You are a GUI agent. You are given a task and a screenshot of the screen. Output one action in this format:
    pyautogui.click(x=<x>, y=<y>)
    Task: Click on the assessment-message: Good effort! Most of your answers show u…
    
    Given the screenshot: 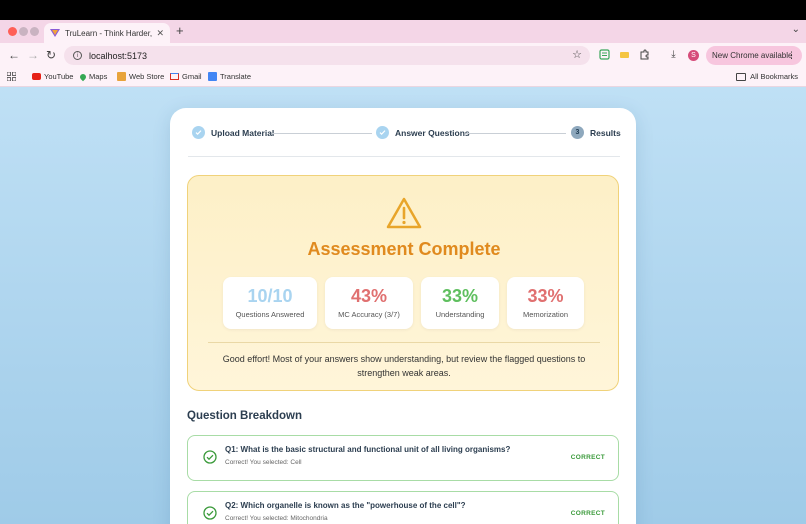 What is the action you would take?
    pyautogui.click(x=404, y=366)
    